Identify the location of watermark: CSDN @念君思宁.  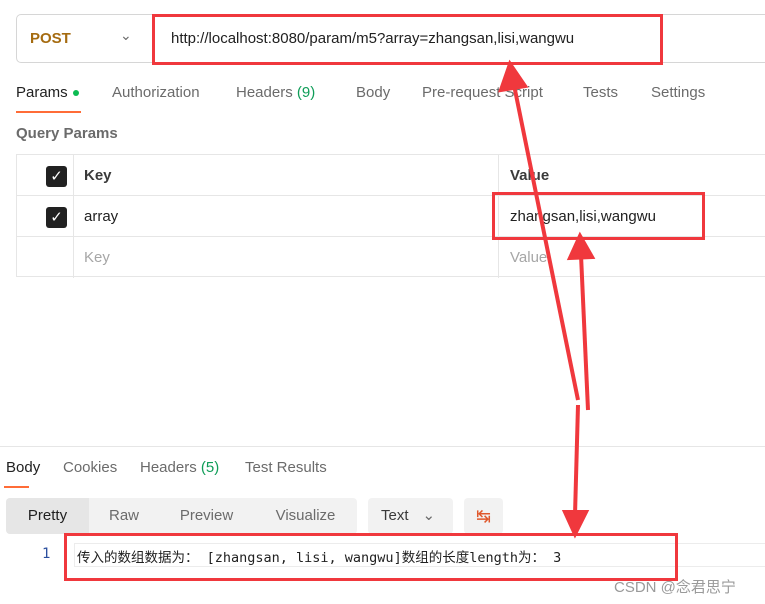
(675, 587).